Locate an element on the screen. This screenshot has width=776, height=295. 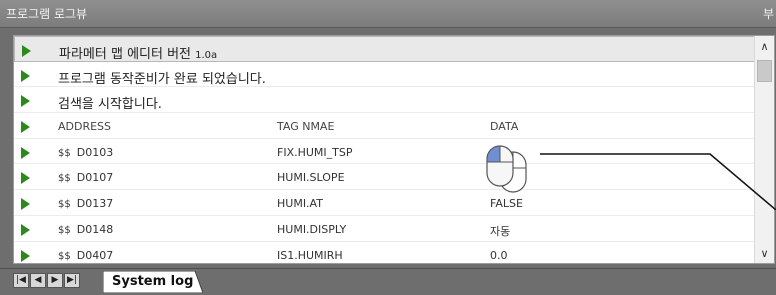
column-header-data: DATA is located at coordinates (504, 127).